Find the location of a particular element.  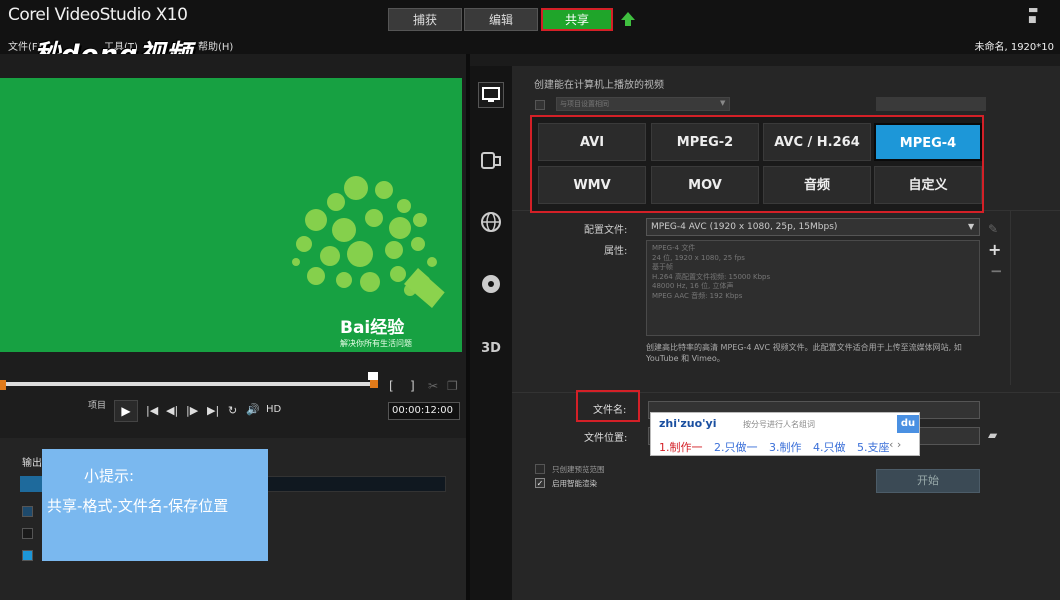

trim-in-handle is located at coordinates (3, 385).